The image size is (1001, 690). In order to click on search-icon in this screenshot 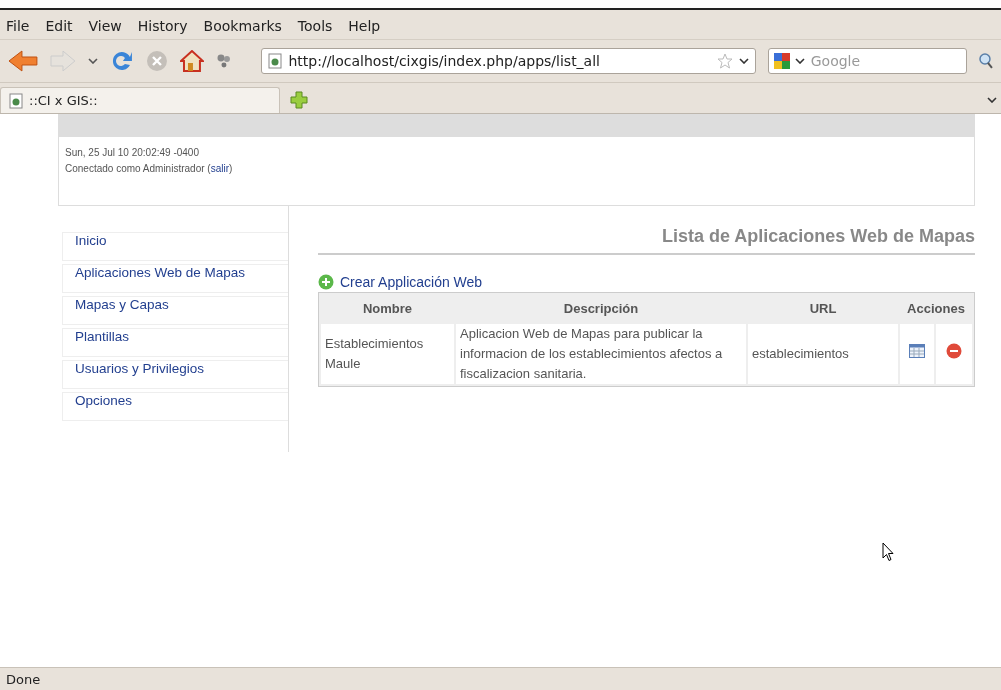, I will do `click(986, 61)`.